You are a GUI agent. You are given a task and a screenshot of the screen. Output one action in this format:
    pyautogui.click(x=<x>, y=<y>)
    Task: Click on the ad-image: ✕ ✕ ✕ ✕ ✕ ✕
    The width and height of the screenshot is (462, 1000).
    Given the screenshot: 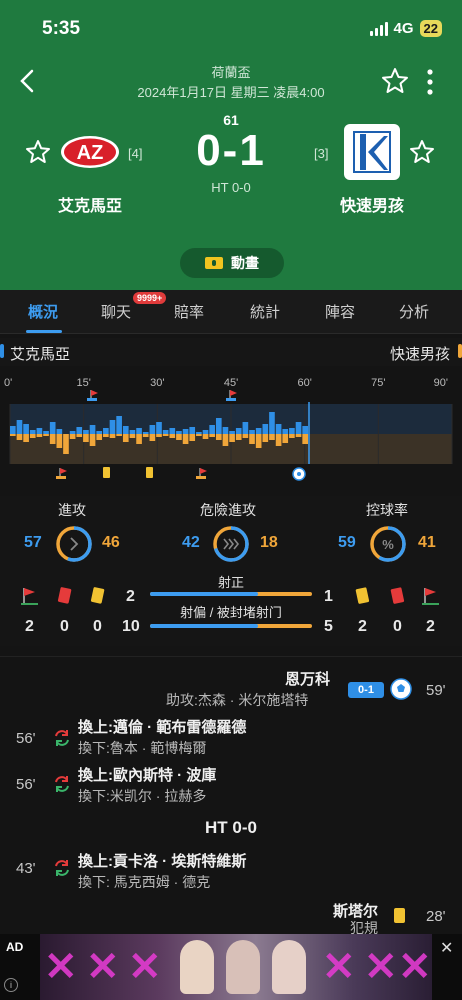 What is the action you would take?
    pyautogui.click(x=236, y=967)
    